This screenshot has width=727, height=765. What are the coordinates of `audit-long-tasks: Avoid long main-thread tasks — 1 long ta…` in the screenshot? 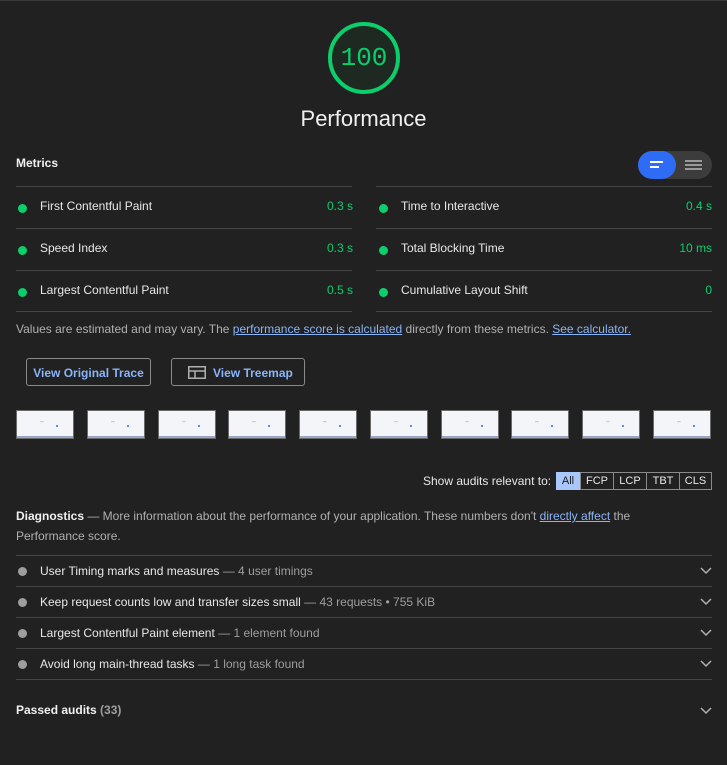 It's located at (364, 664).